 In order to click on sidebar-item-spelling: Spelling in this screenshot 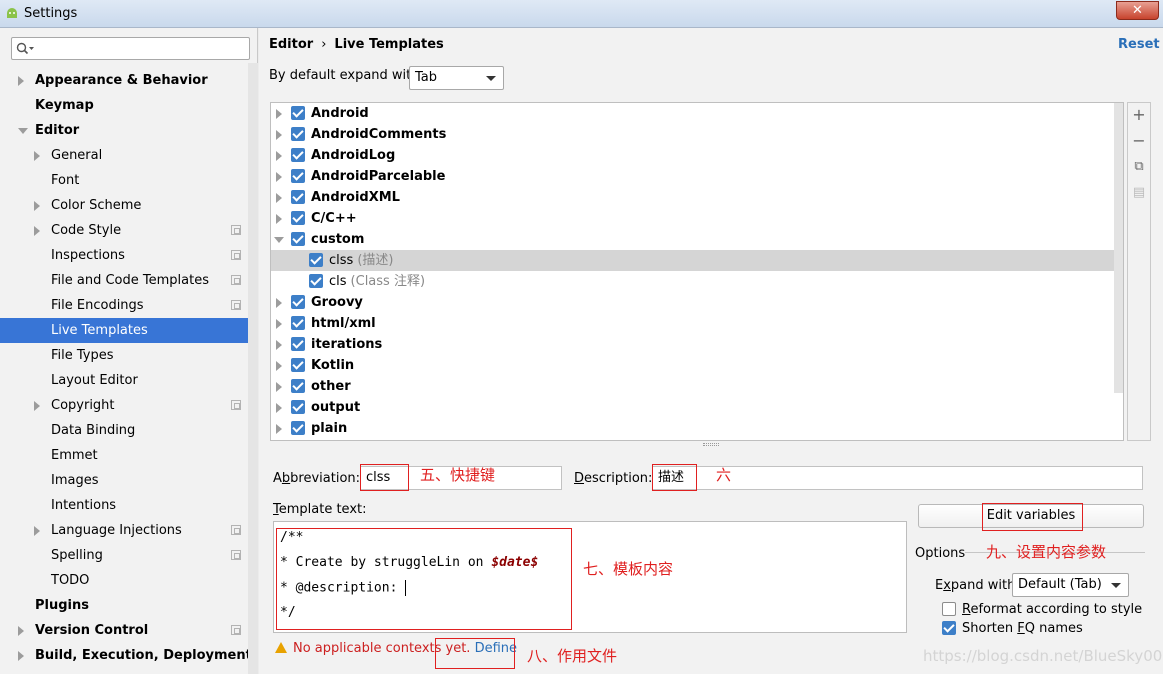, I will do `click(124, 555)`.